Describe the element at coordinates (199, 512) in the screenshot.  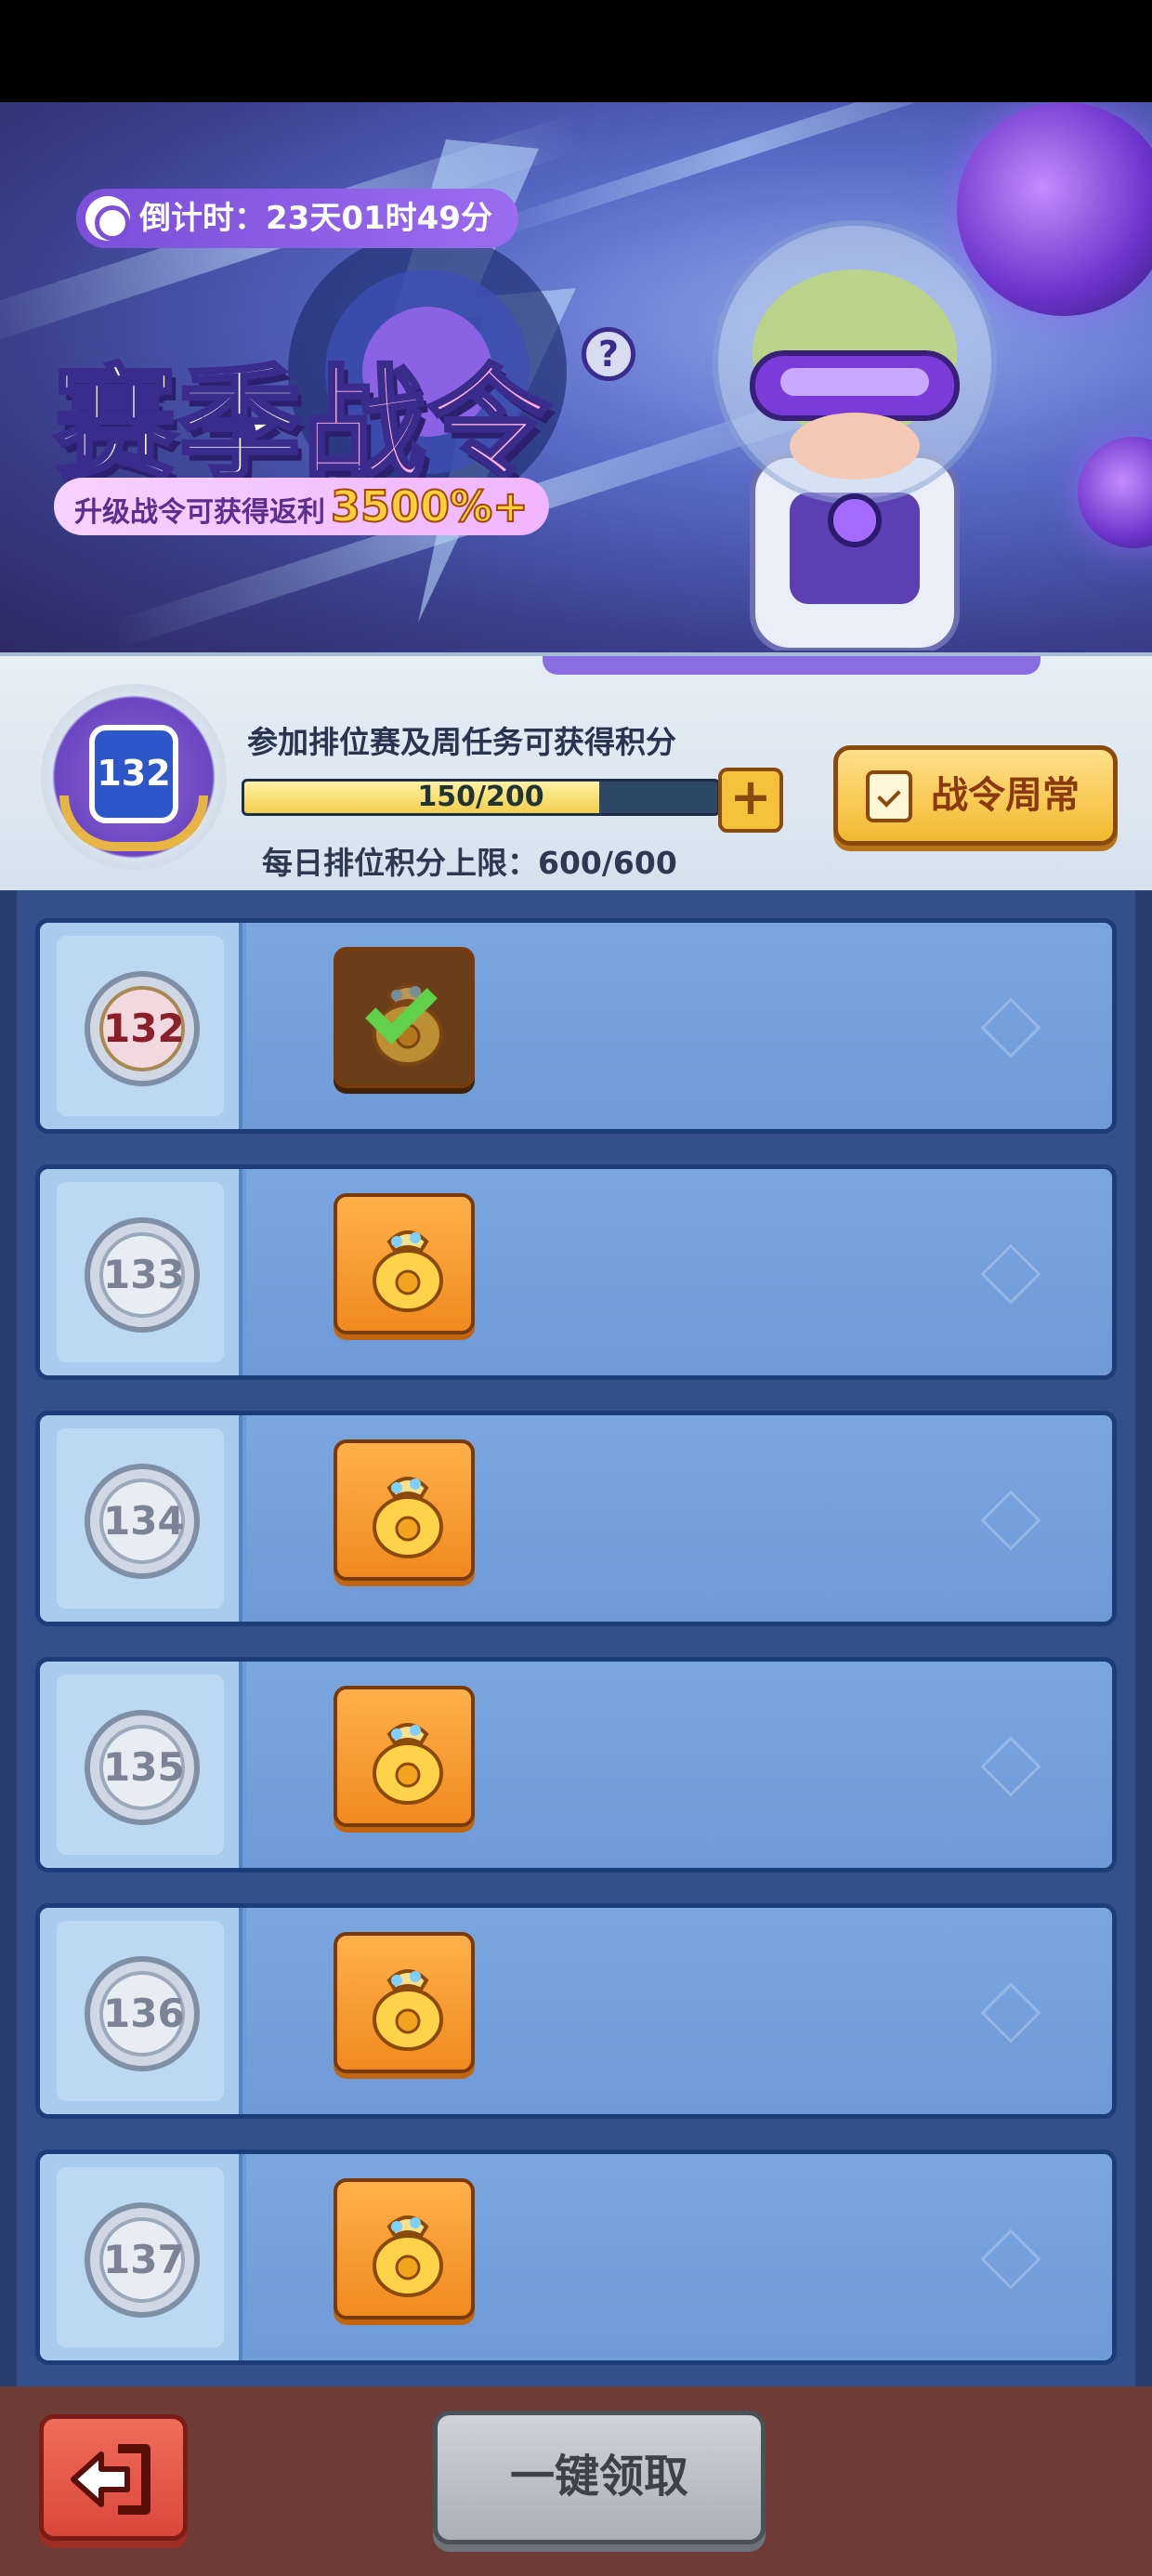
I see `rebate-text: 升级战令可获得返利` at that location.